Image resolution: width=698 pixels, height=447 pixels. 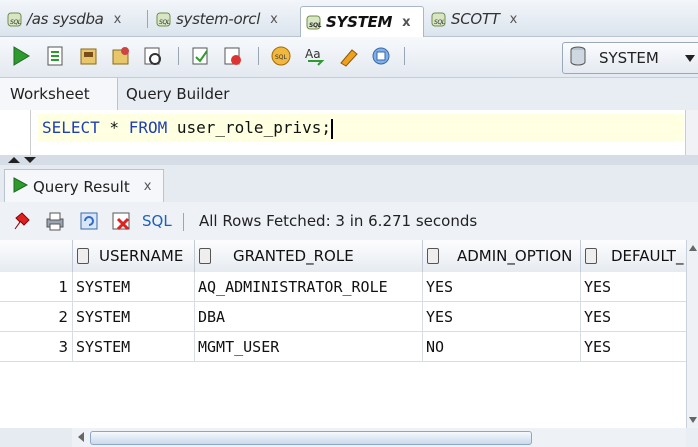 What do you see at coordinates (21, 56) in the screenshot?
I see `run-statement-icon` at bounding box center [21, 56].